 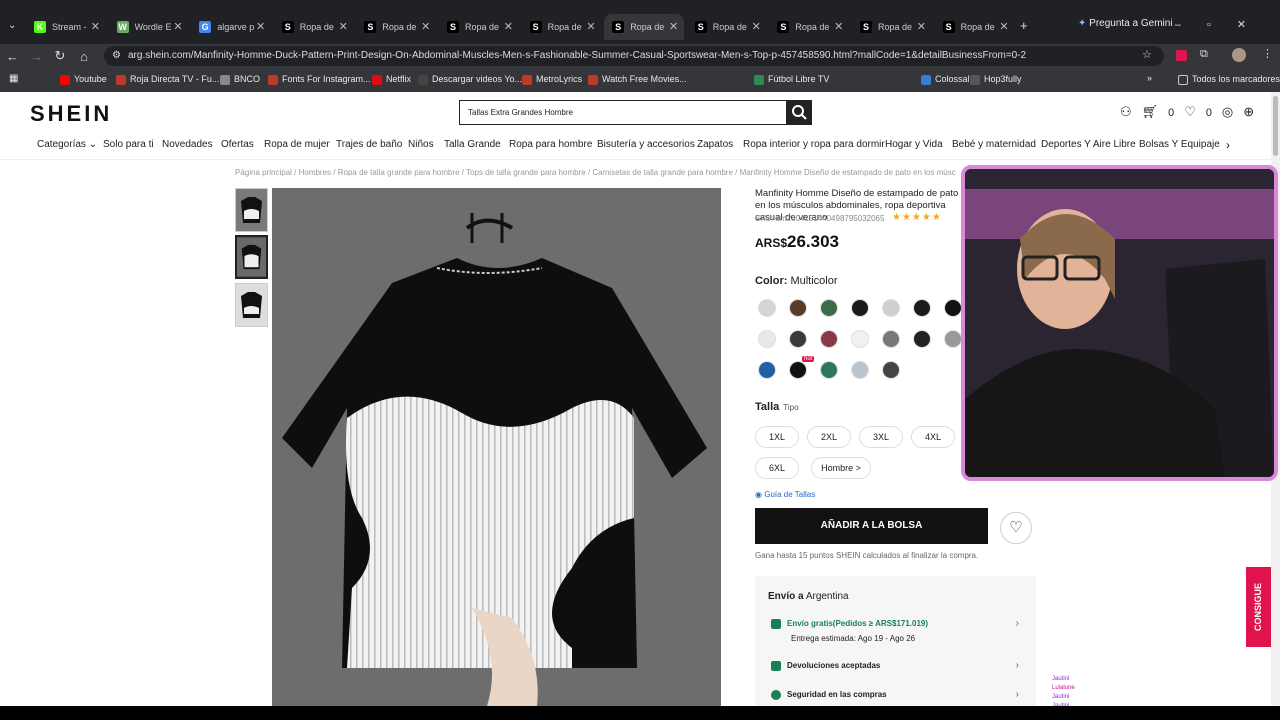 I want to click on bookmark-item: Youtube, so click(x=83, y=79).